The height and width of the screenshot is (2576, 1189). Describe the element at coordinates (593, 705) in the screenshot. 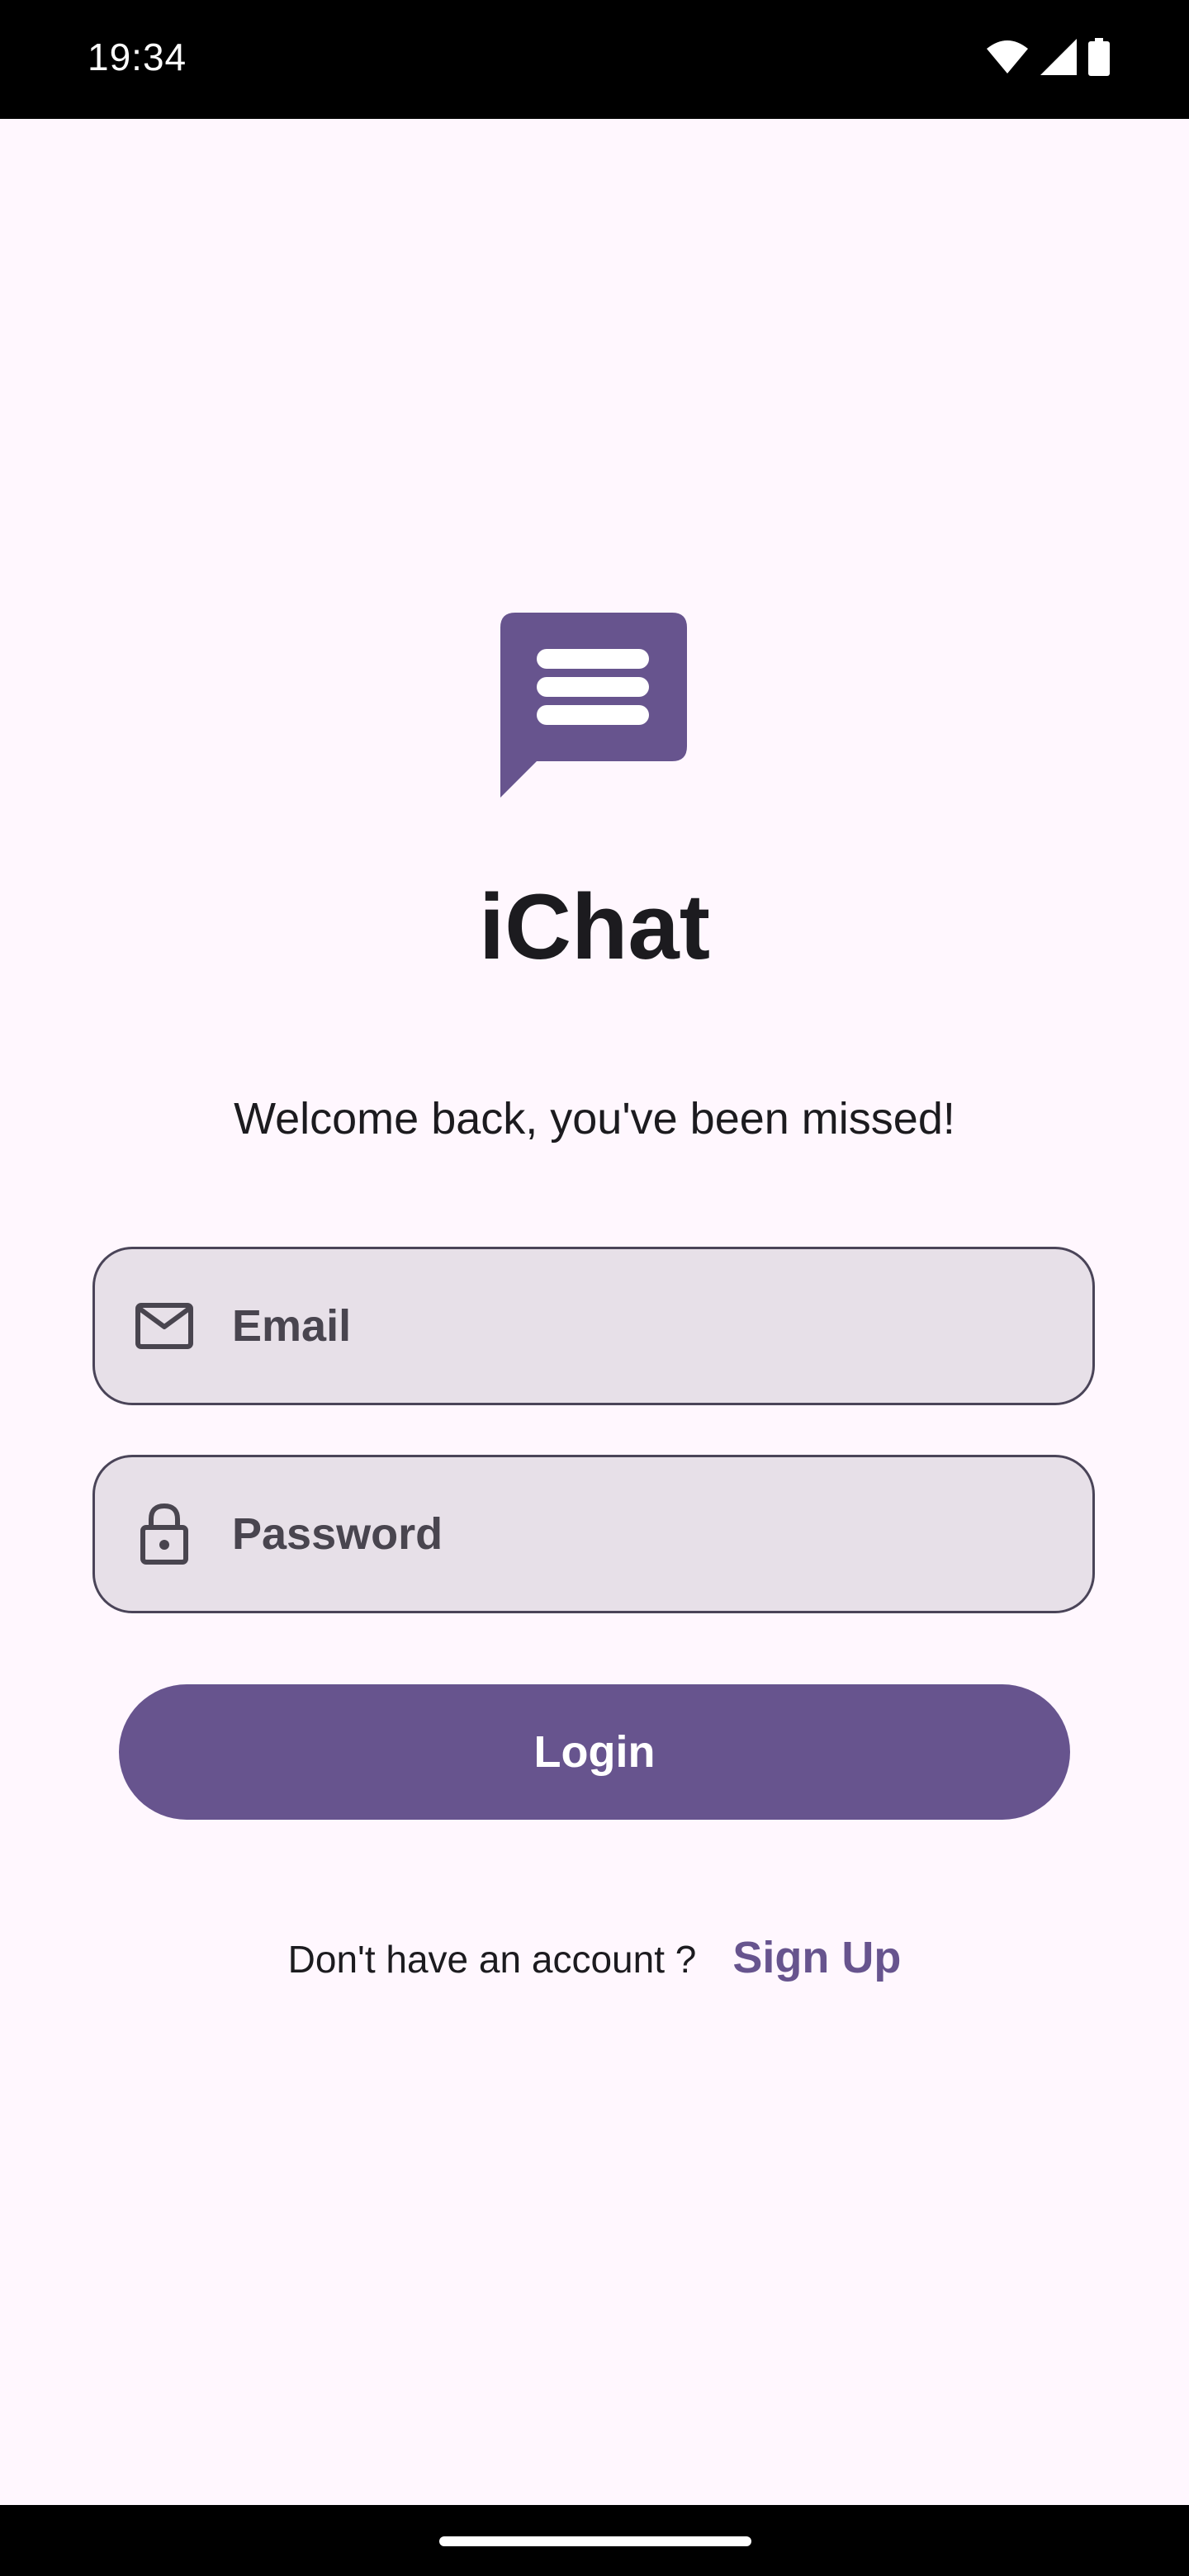

I see `chat-bubble-icon` at that location.